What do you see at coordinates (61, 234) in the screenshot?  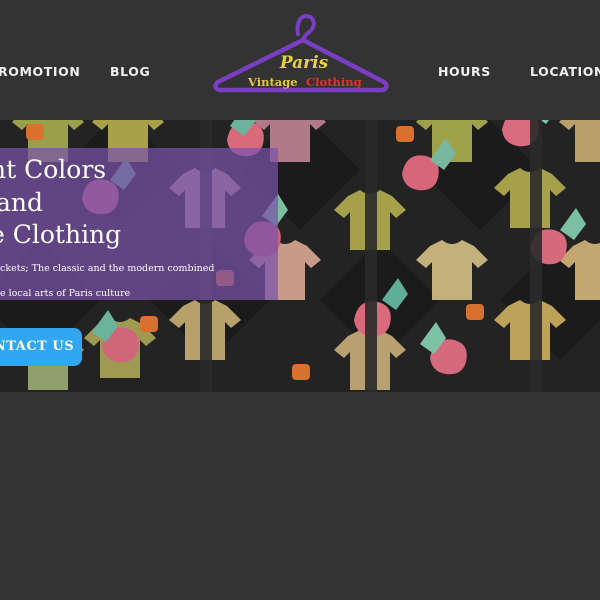 I see `hero-headline-line-3: e Clothing` at bounding box center [61, 234].